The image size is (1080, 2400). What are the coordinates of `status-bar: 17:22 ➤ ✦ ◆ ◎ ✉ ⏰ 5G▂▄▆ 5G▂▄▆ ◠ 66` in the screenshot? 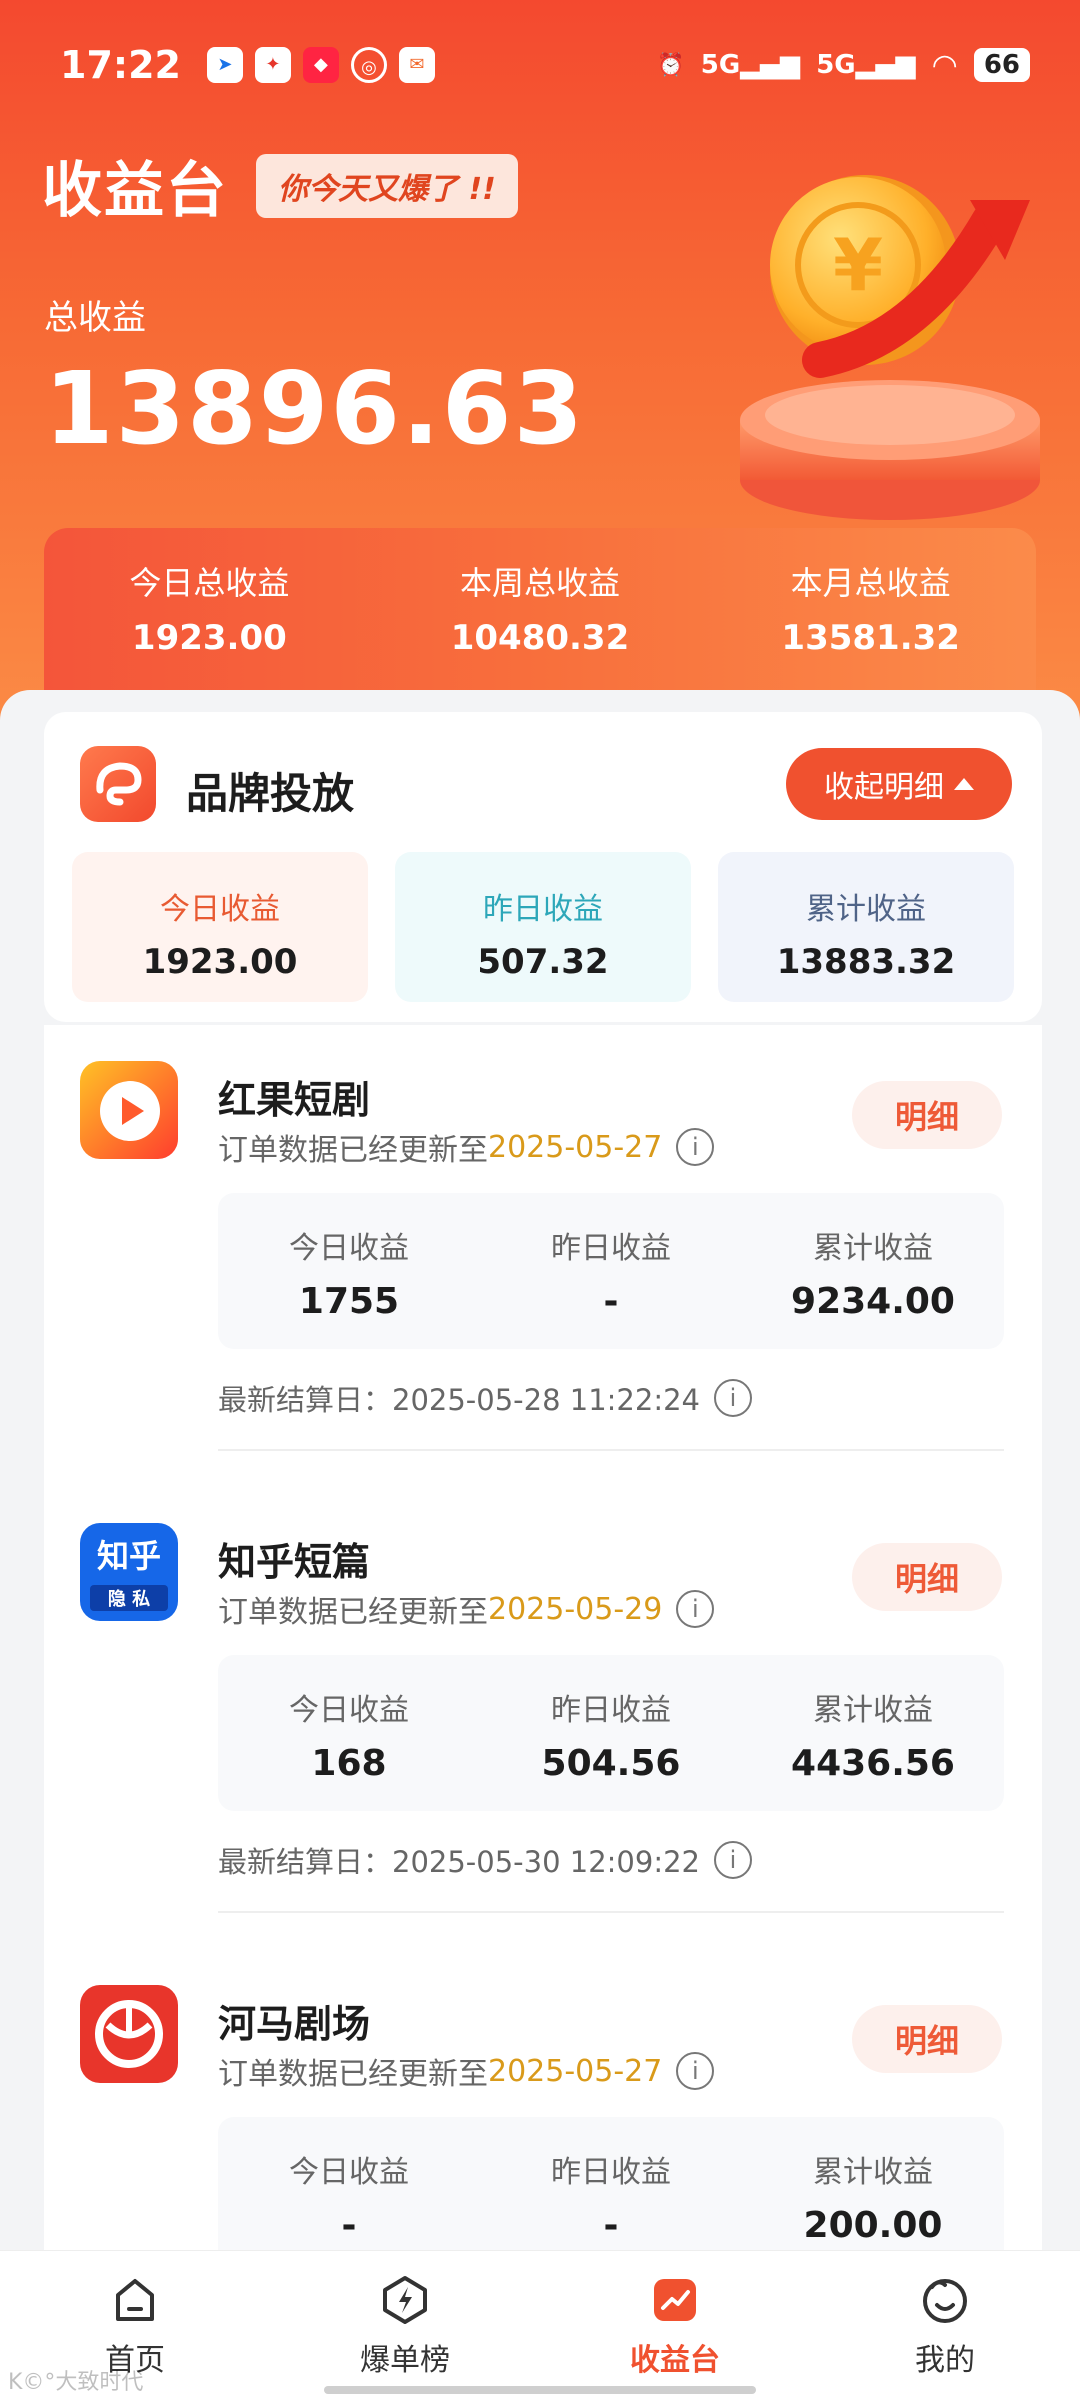 It's located at (540, 65).